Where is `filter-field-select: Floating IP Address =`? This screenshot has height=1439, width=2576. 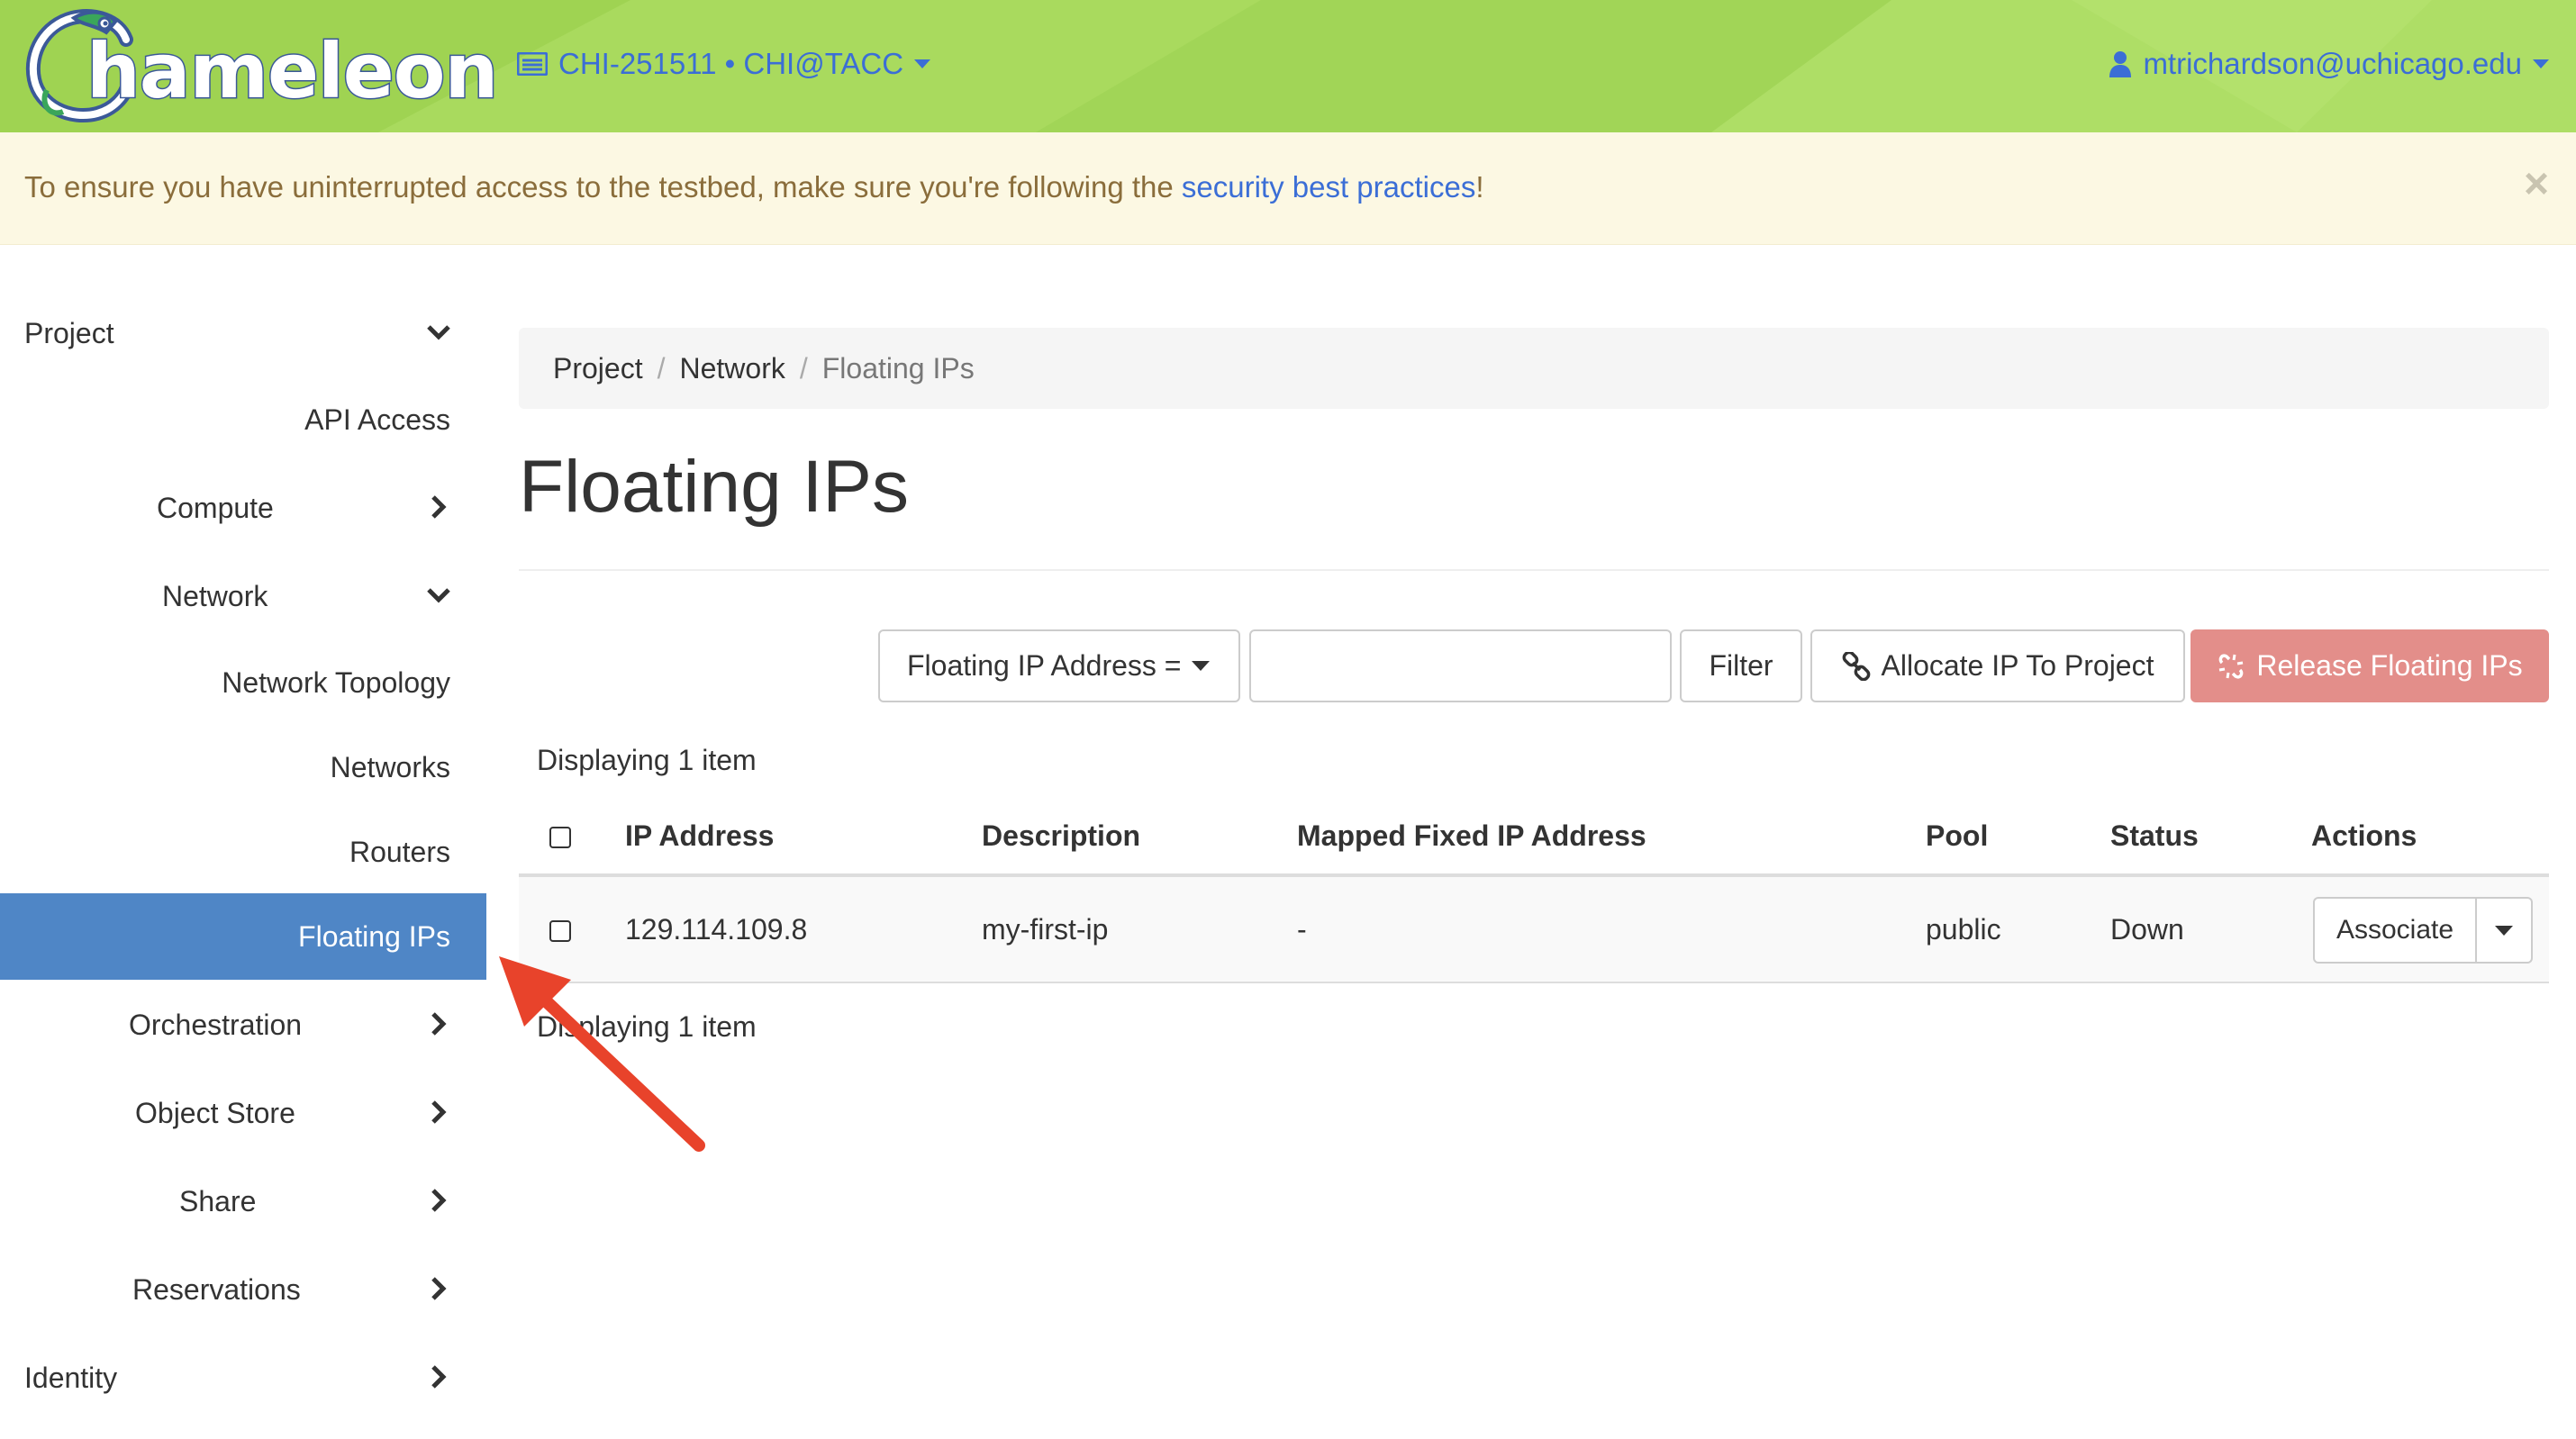
filter-field-select: Floating IP Address = is located at coordinates (1059, 665).